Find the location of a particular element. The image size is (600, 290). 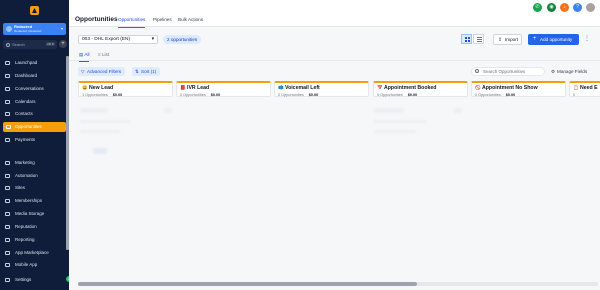

sidebar-item-opportunities: Opportunities is located at coordinates (34, 127).